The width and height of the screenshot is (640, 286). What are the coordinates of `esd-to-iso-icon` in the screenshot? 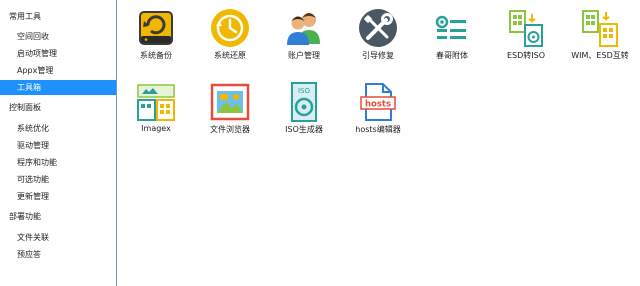 It's located at (526, 28).